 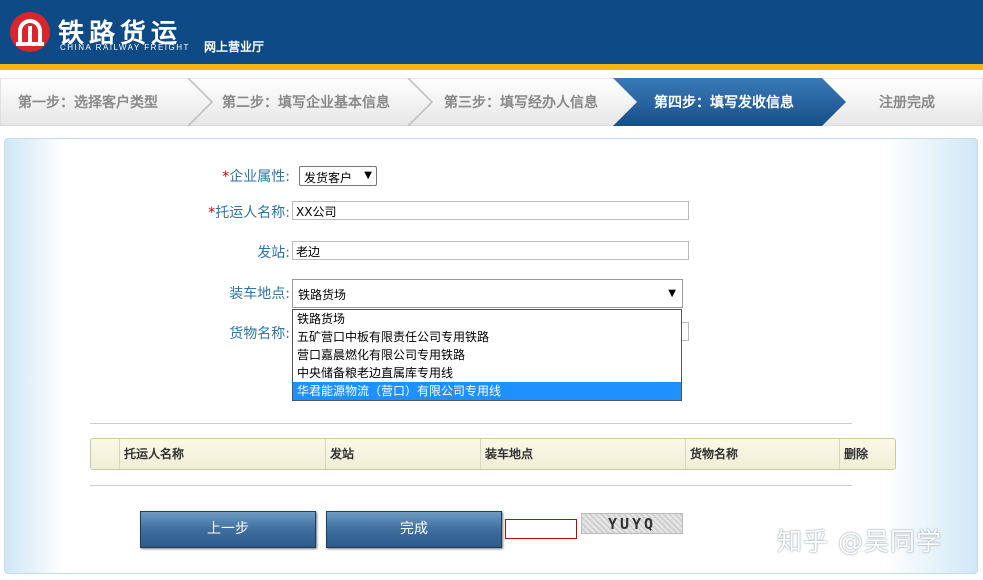 What do you see at coordinates (30, 32) in the screenshot?
I see `china-railway-logo-icon` at bounding box center [30, 32].